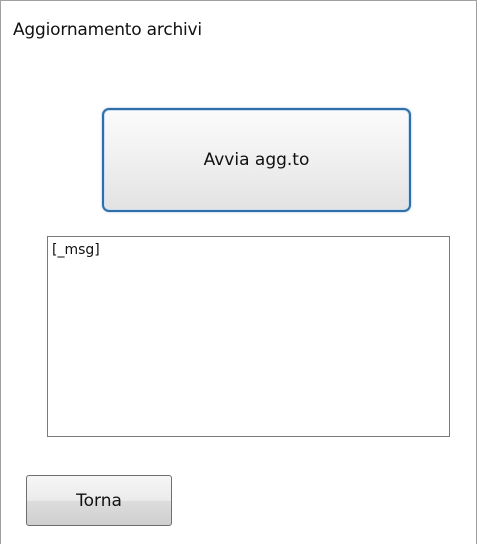 The image size is (479, 544). I want to click on start-update-button: Avvia agg.to, so click(256, 160).